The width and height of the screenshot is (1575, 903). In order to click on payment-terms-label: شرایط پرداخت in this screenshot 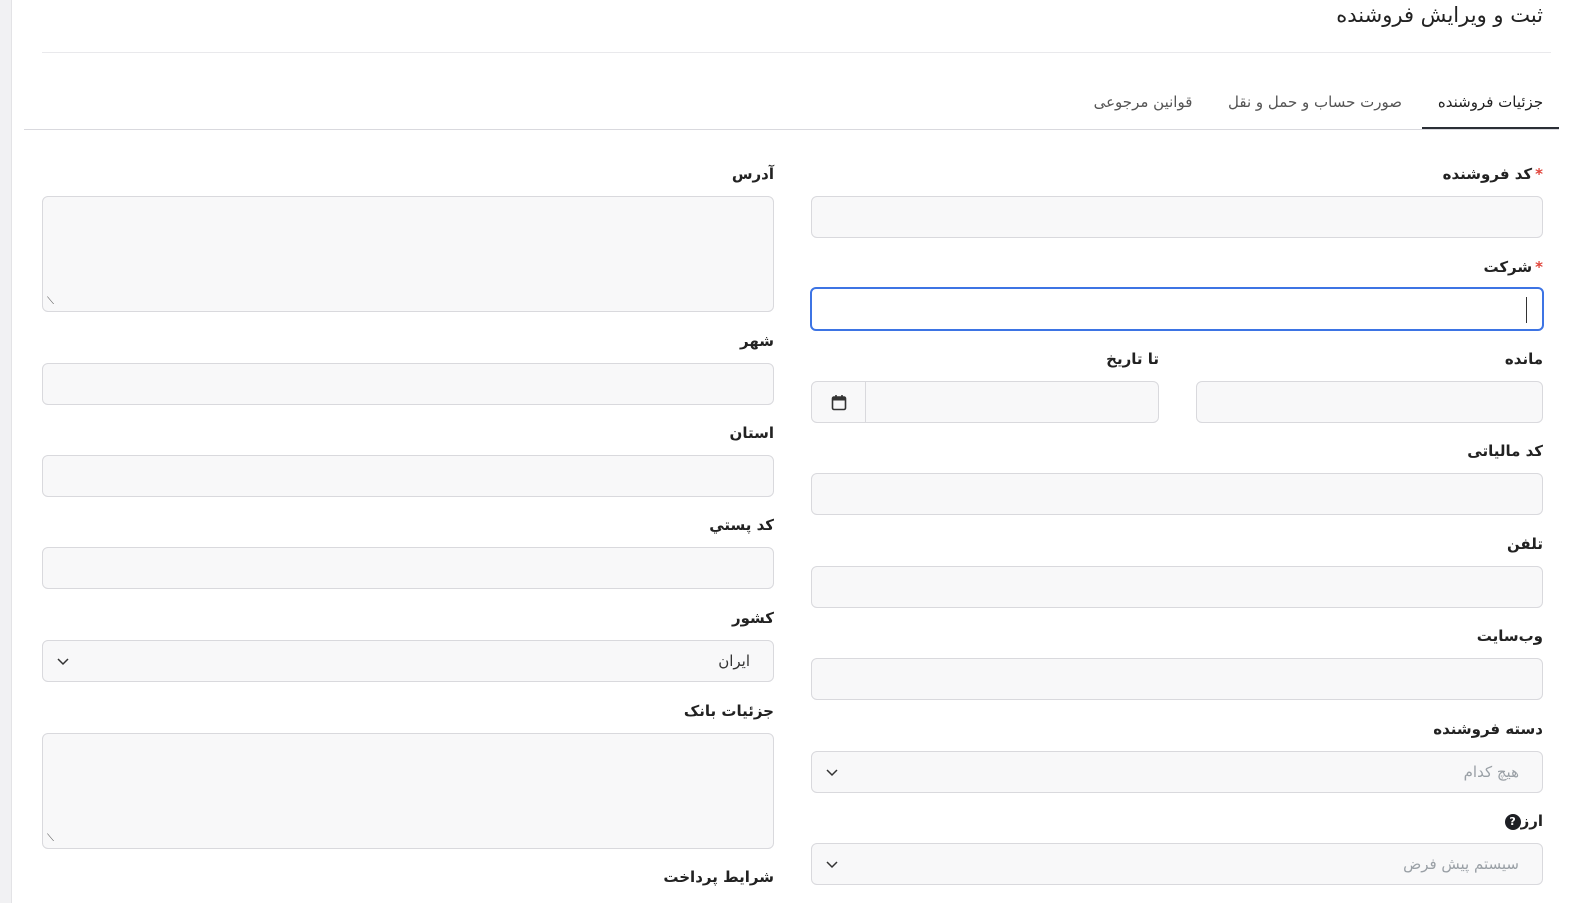, I will do `click(718, 877)`.